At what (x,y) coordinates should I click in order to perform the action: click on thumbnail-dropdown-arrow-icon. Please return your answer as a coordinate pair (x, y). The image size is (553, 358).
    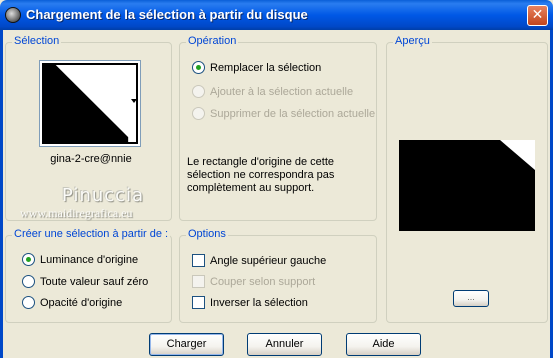
    Looking at the image, I should click on (134, 101).